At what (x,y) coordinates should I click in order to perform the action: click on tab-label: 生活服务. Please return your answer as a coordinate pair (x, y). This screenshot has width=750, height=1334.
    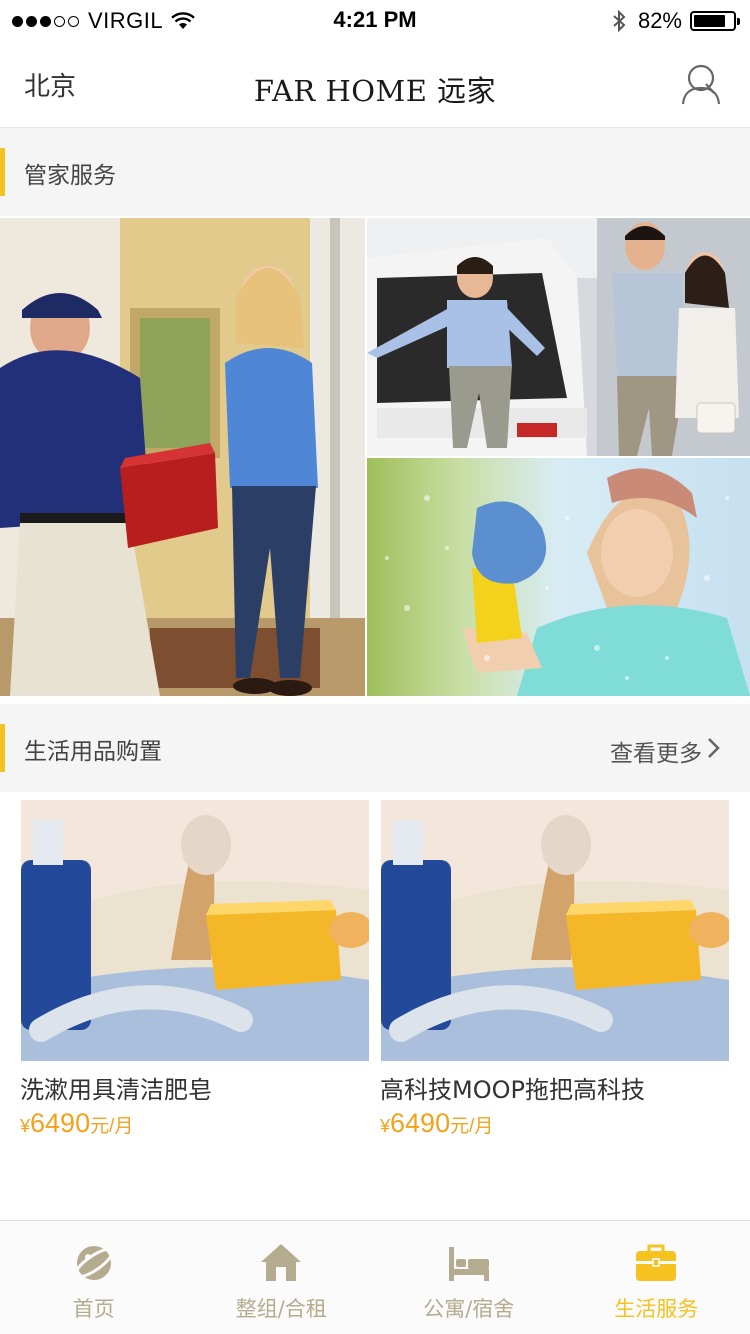
    Looking at the image, I should click on (656, 1309).